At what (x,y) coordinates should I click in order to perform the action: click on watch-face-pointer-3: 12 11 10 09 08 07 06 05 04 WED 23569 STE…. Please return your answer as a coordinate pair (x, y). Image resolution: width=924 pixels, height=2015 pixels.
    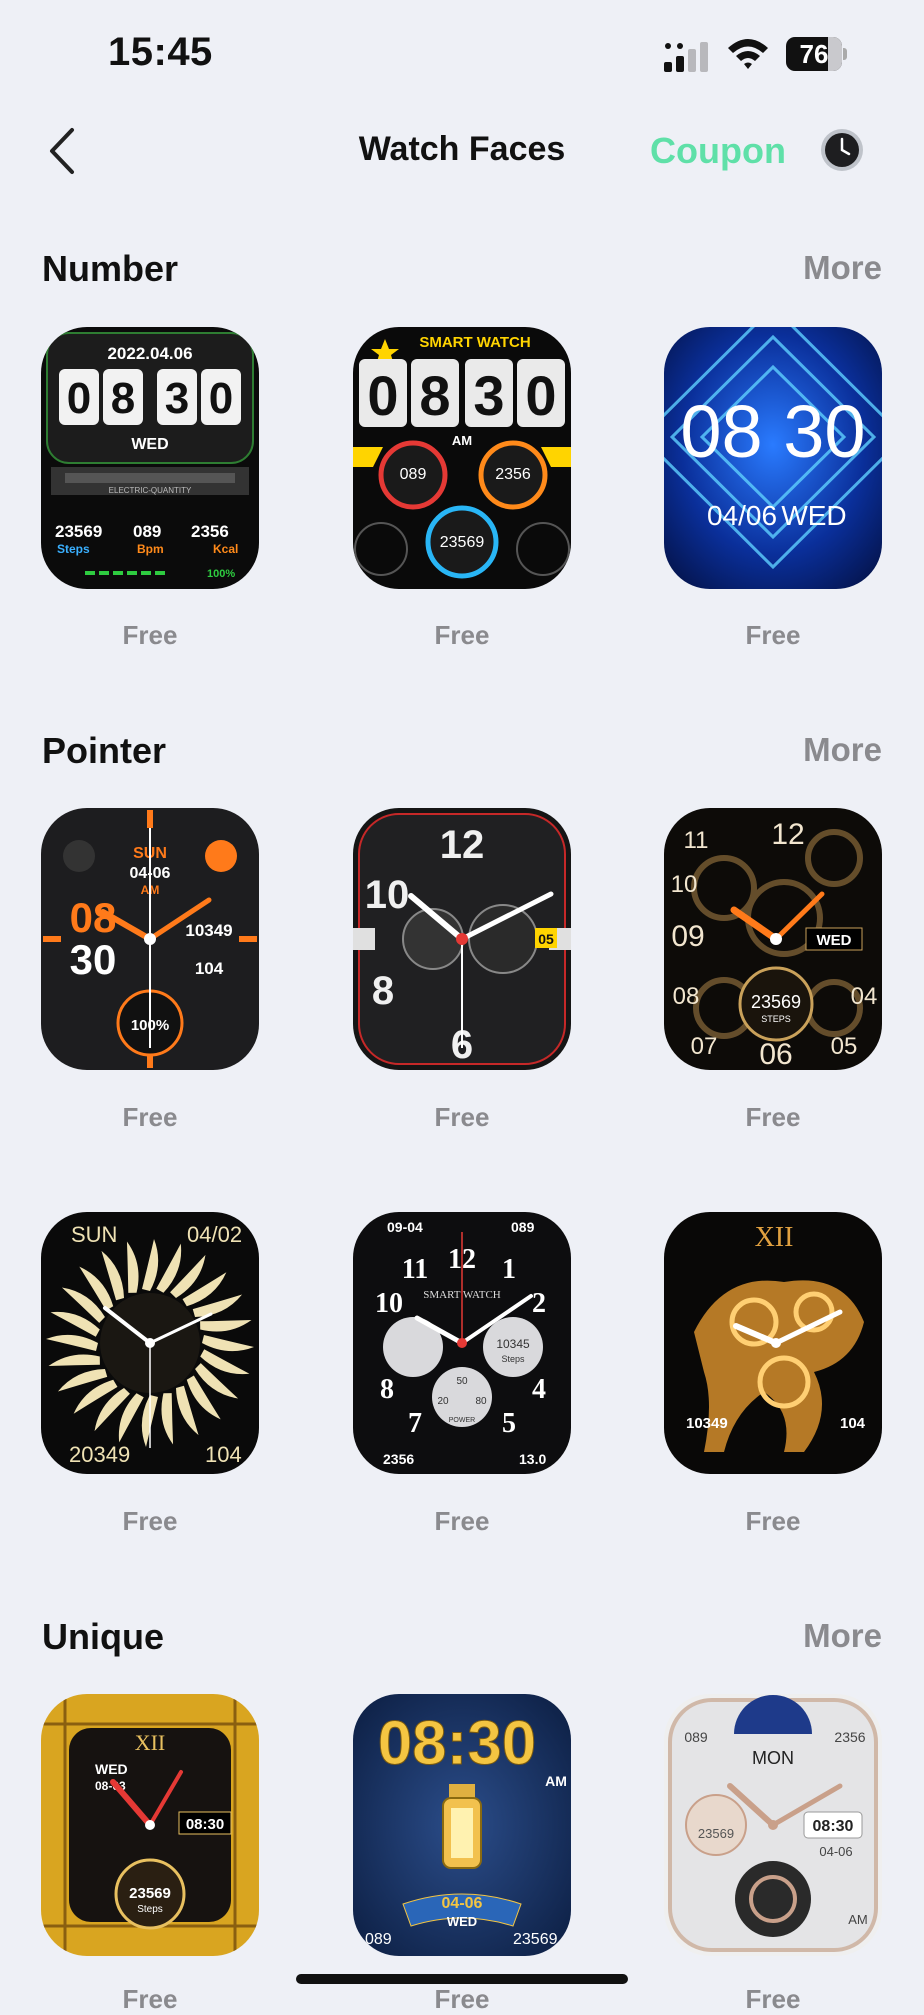
    Looking at the image, I should click on (773, 939).